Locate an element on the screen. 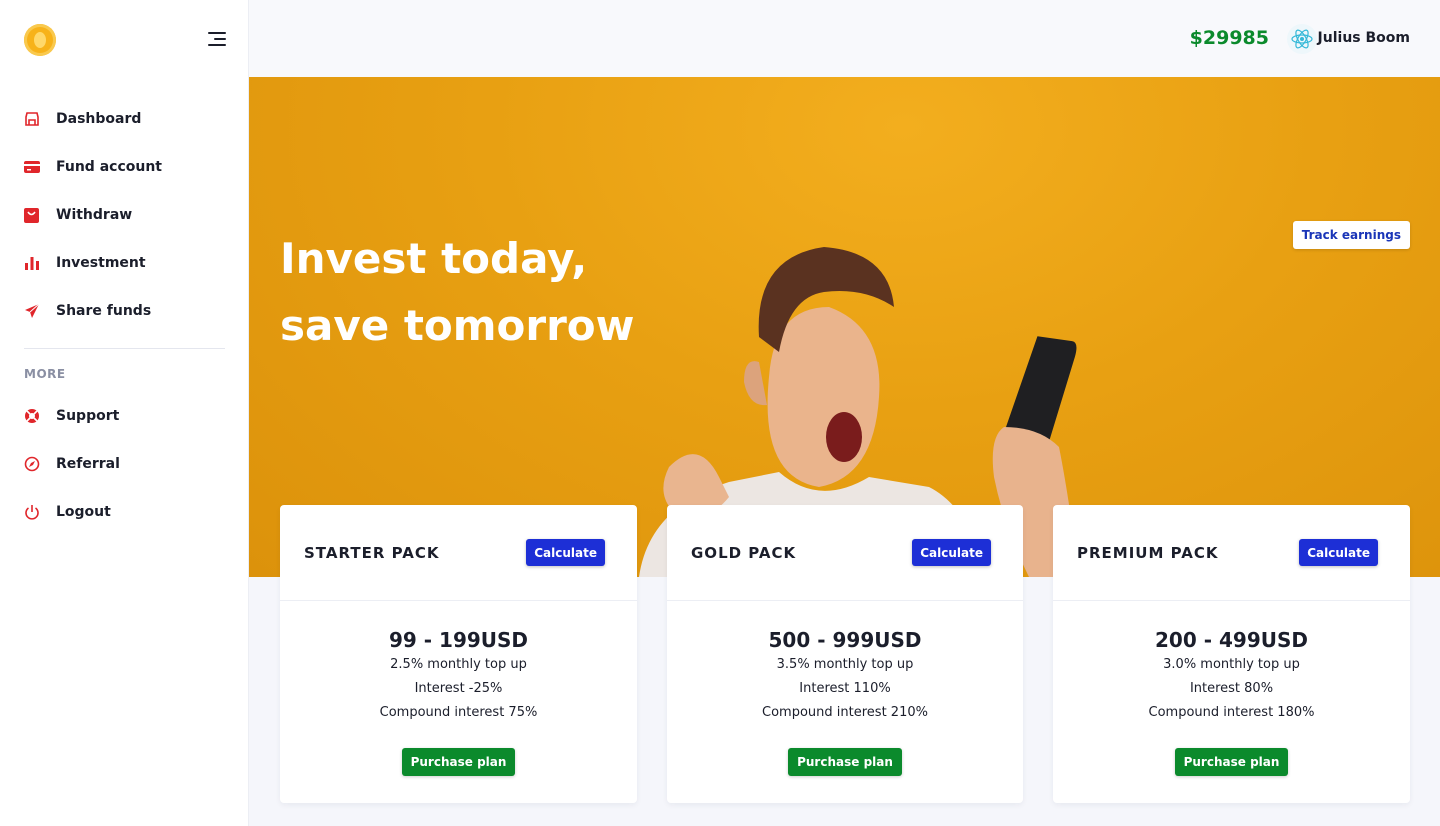  sidebar-item-referral: Referral is located at coordinates (124, 464).